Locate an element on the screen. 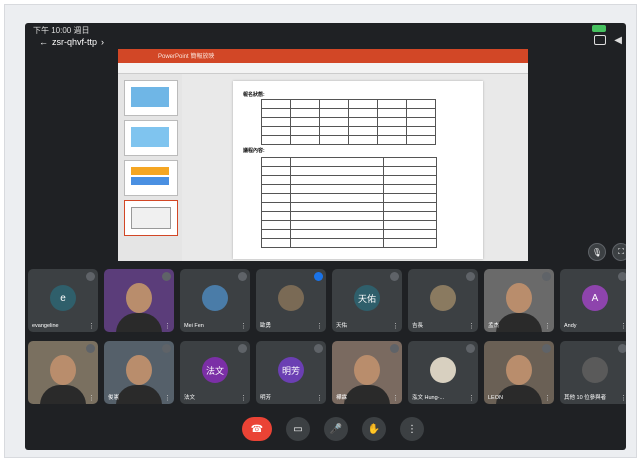 The width and height of the screenshot is (641, 461). camera-icon: ▭ is located at coordinates (298, 429).